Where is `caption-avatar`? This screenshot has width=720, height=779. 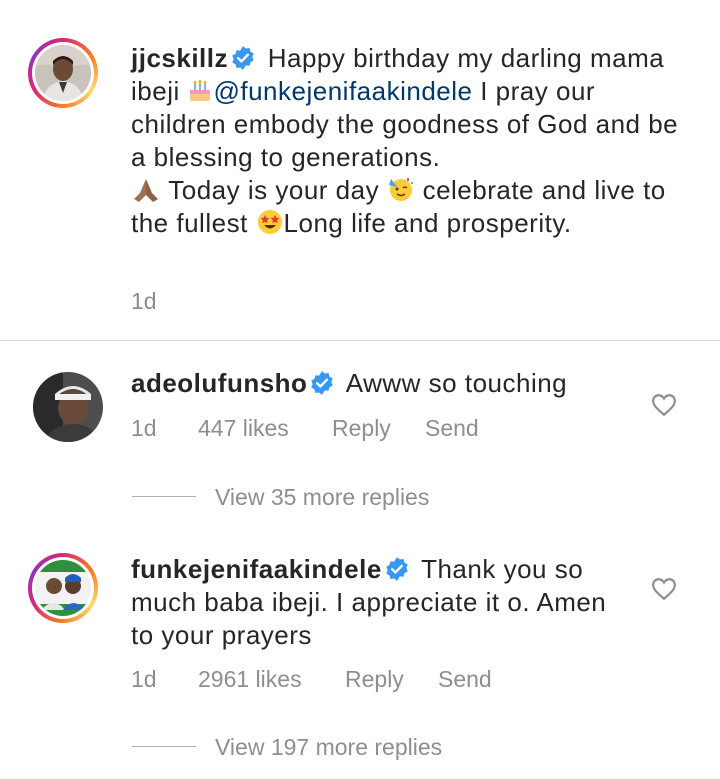
caption-avatar is located at coordinates (63, 73).